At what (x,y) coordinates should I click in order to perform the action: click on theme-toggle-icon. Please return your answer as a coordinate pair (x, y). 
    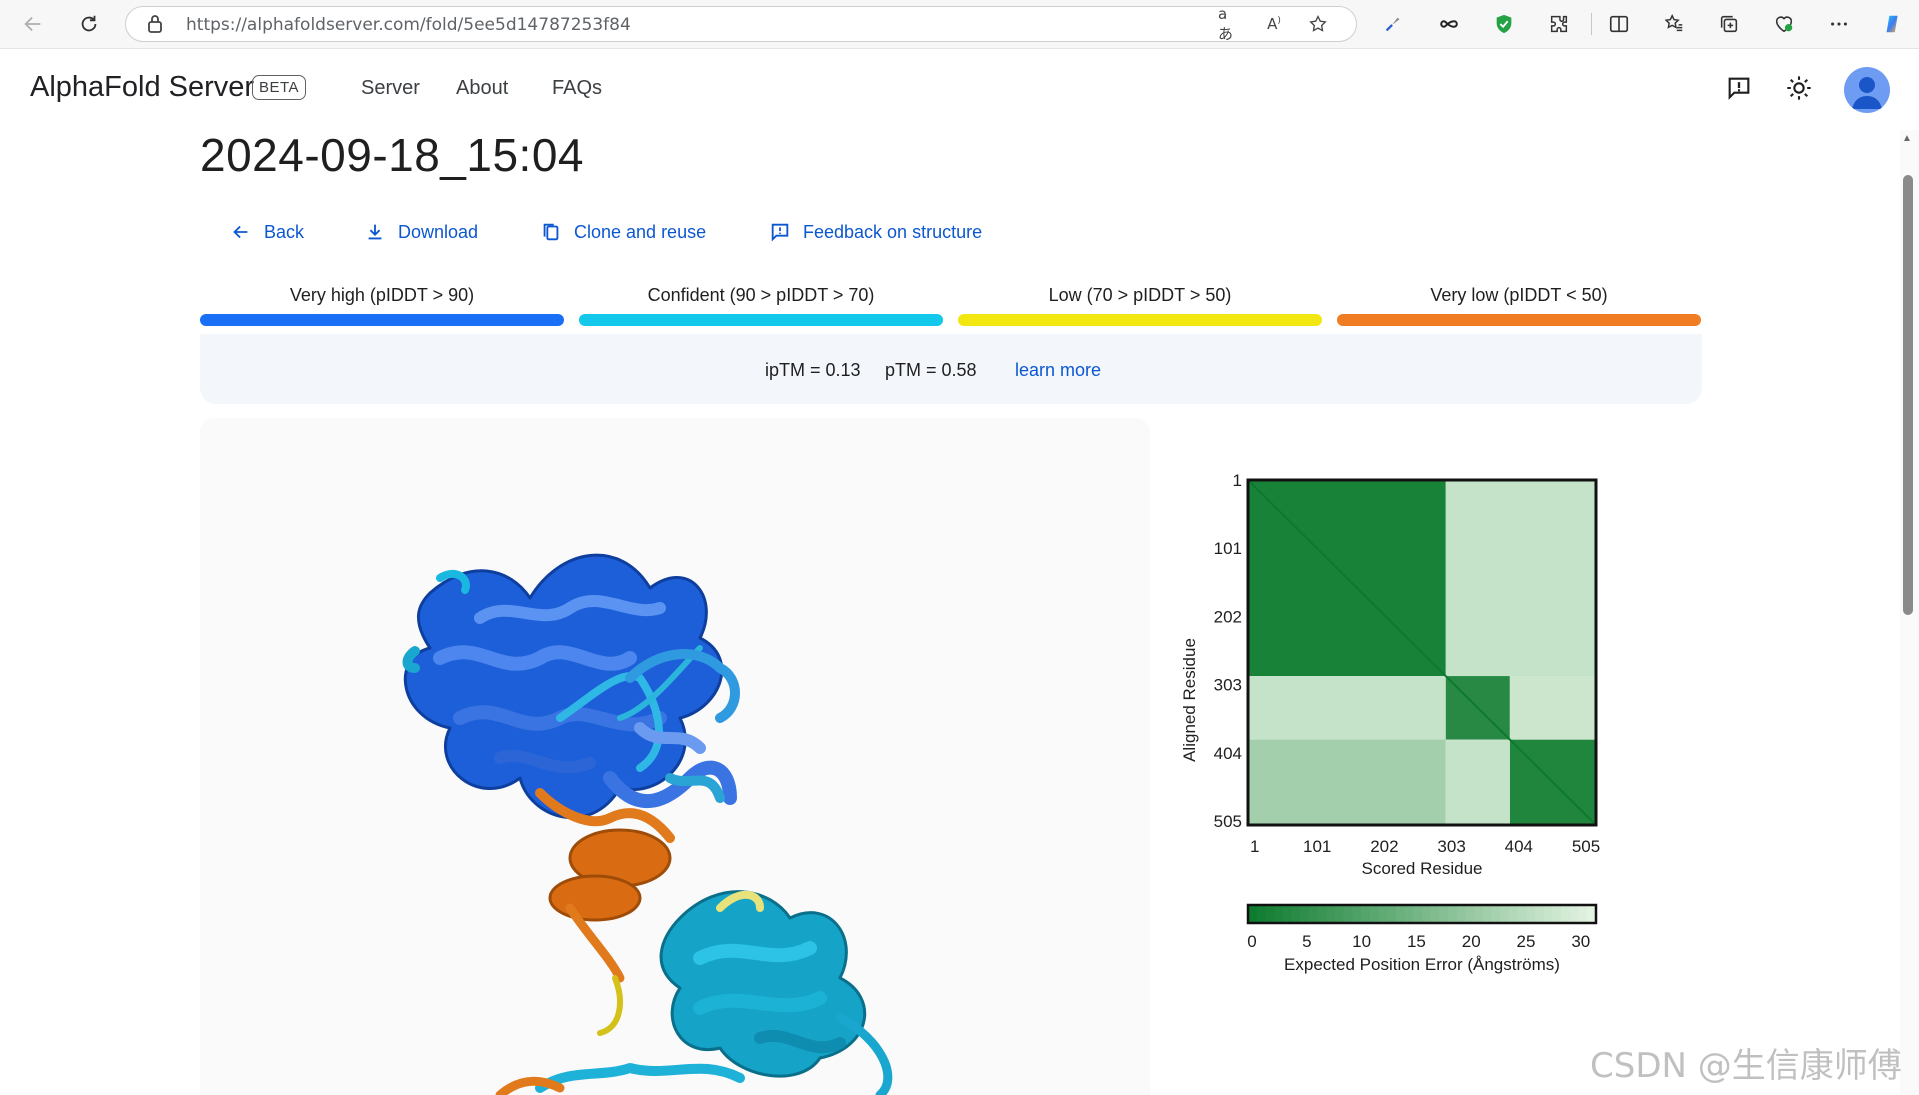
    Looking at the image, I should click on (1799, 88).